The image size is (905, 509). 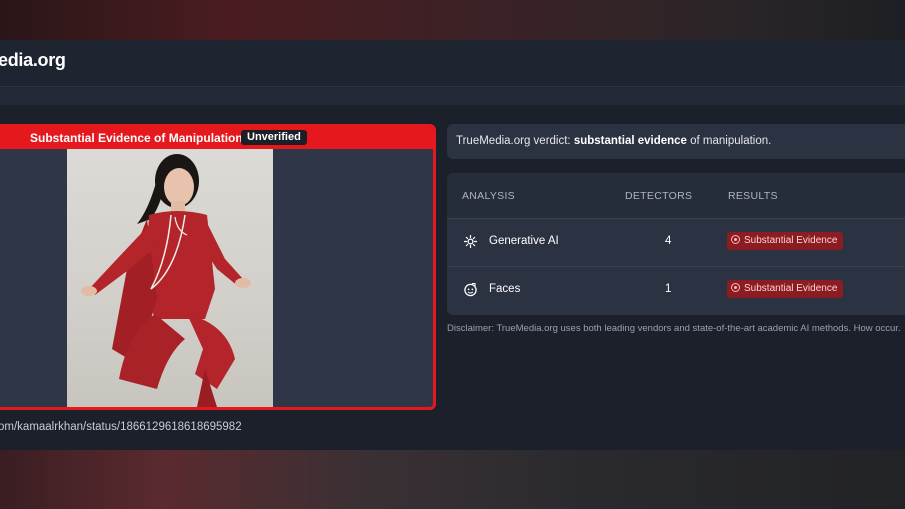 I want to click on column-header-results: RESULTS, so click(x=753, y=196).